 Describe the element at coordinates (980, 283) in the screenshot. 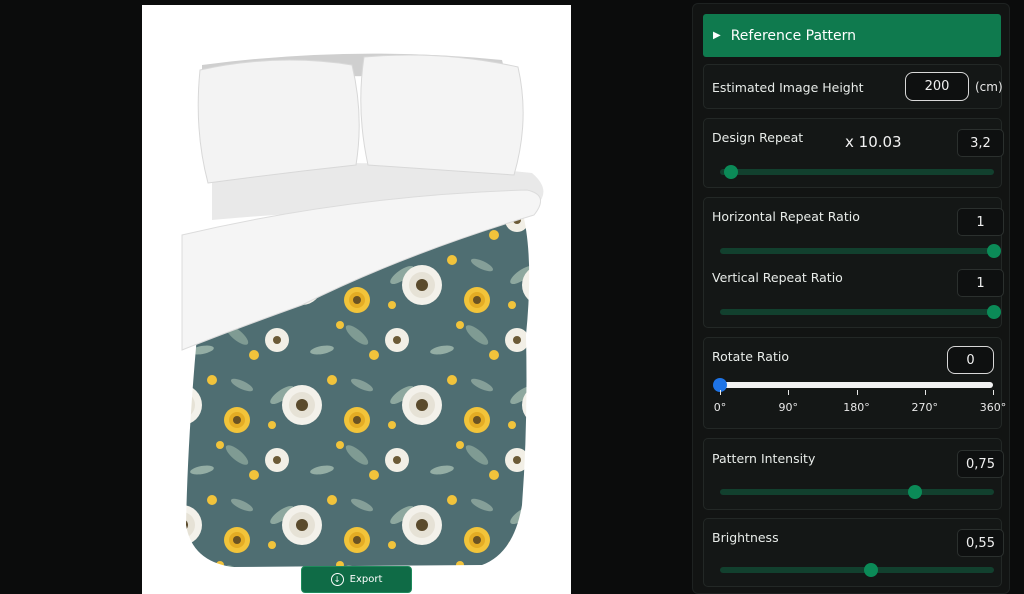

I see `vertical-repeat-input: 1` at that location.